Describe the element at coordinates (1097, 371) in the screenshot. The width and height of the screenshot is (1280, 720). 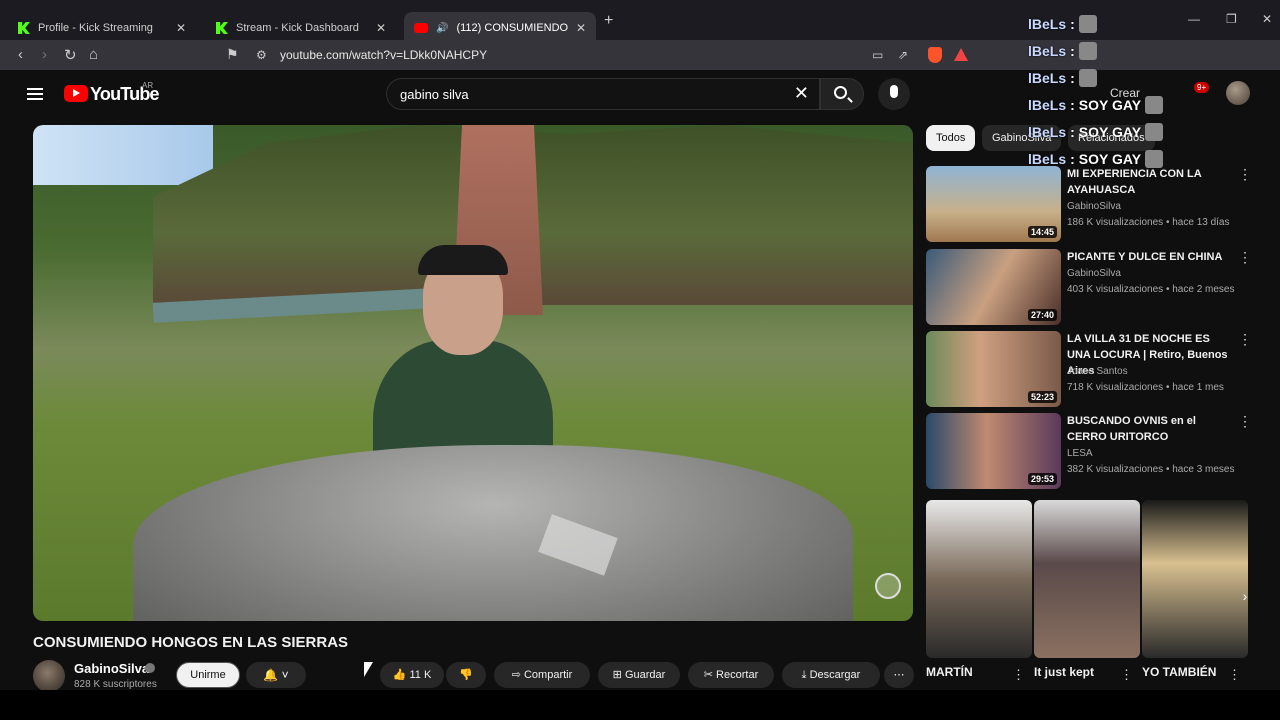
I see `rec-channel: Joaco Santos` at that location.